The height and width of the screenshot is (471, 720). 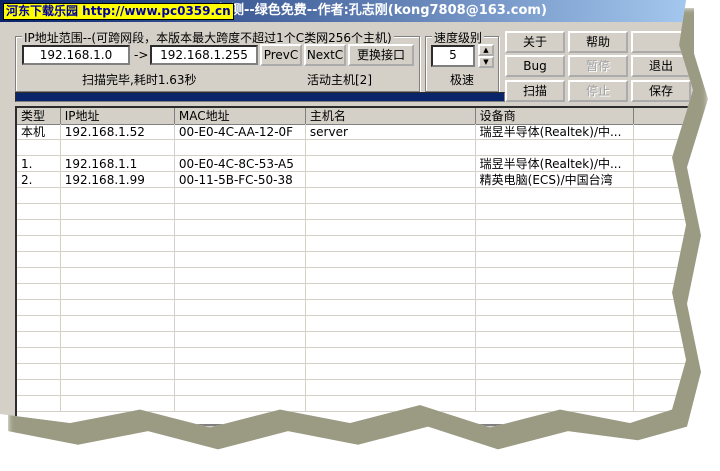 I want to click on help-button: 帮助, so click(x=598, y=42).